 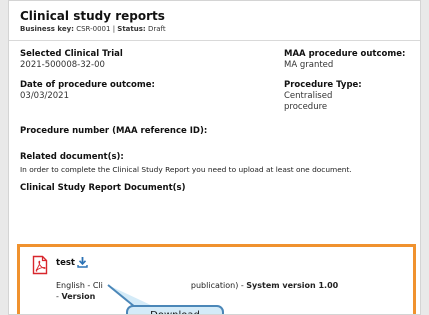 I want to click on selected-trial-value: 2021-500008-32-00, so click(x=62, y=65).